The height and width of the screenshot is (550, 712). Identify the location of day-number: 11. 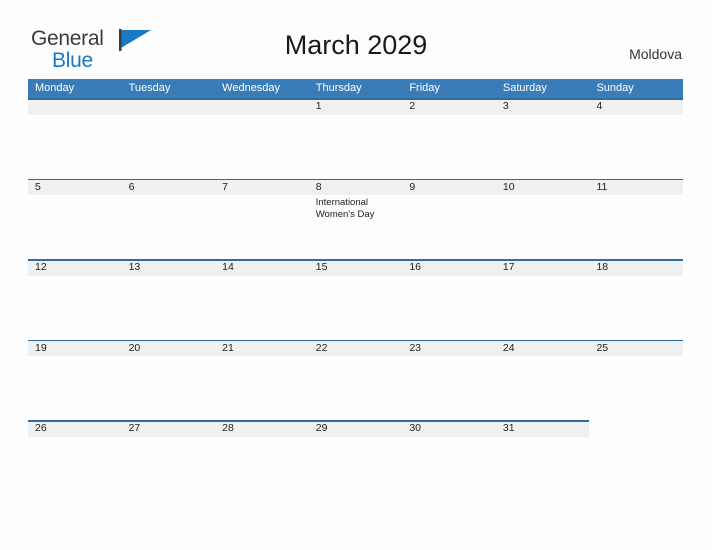
(602, 186).